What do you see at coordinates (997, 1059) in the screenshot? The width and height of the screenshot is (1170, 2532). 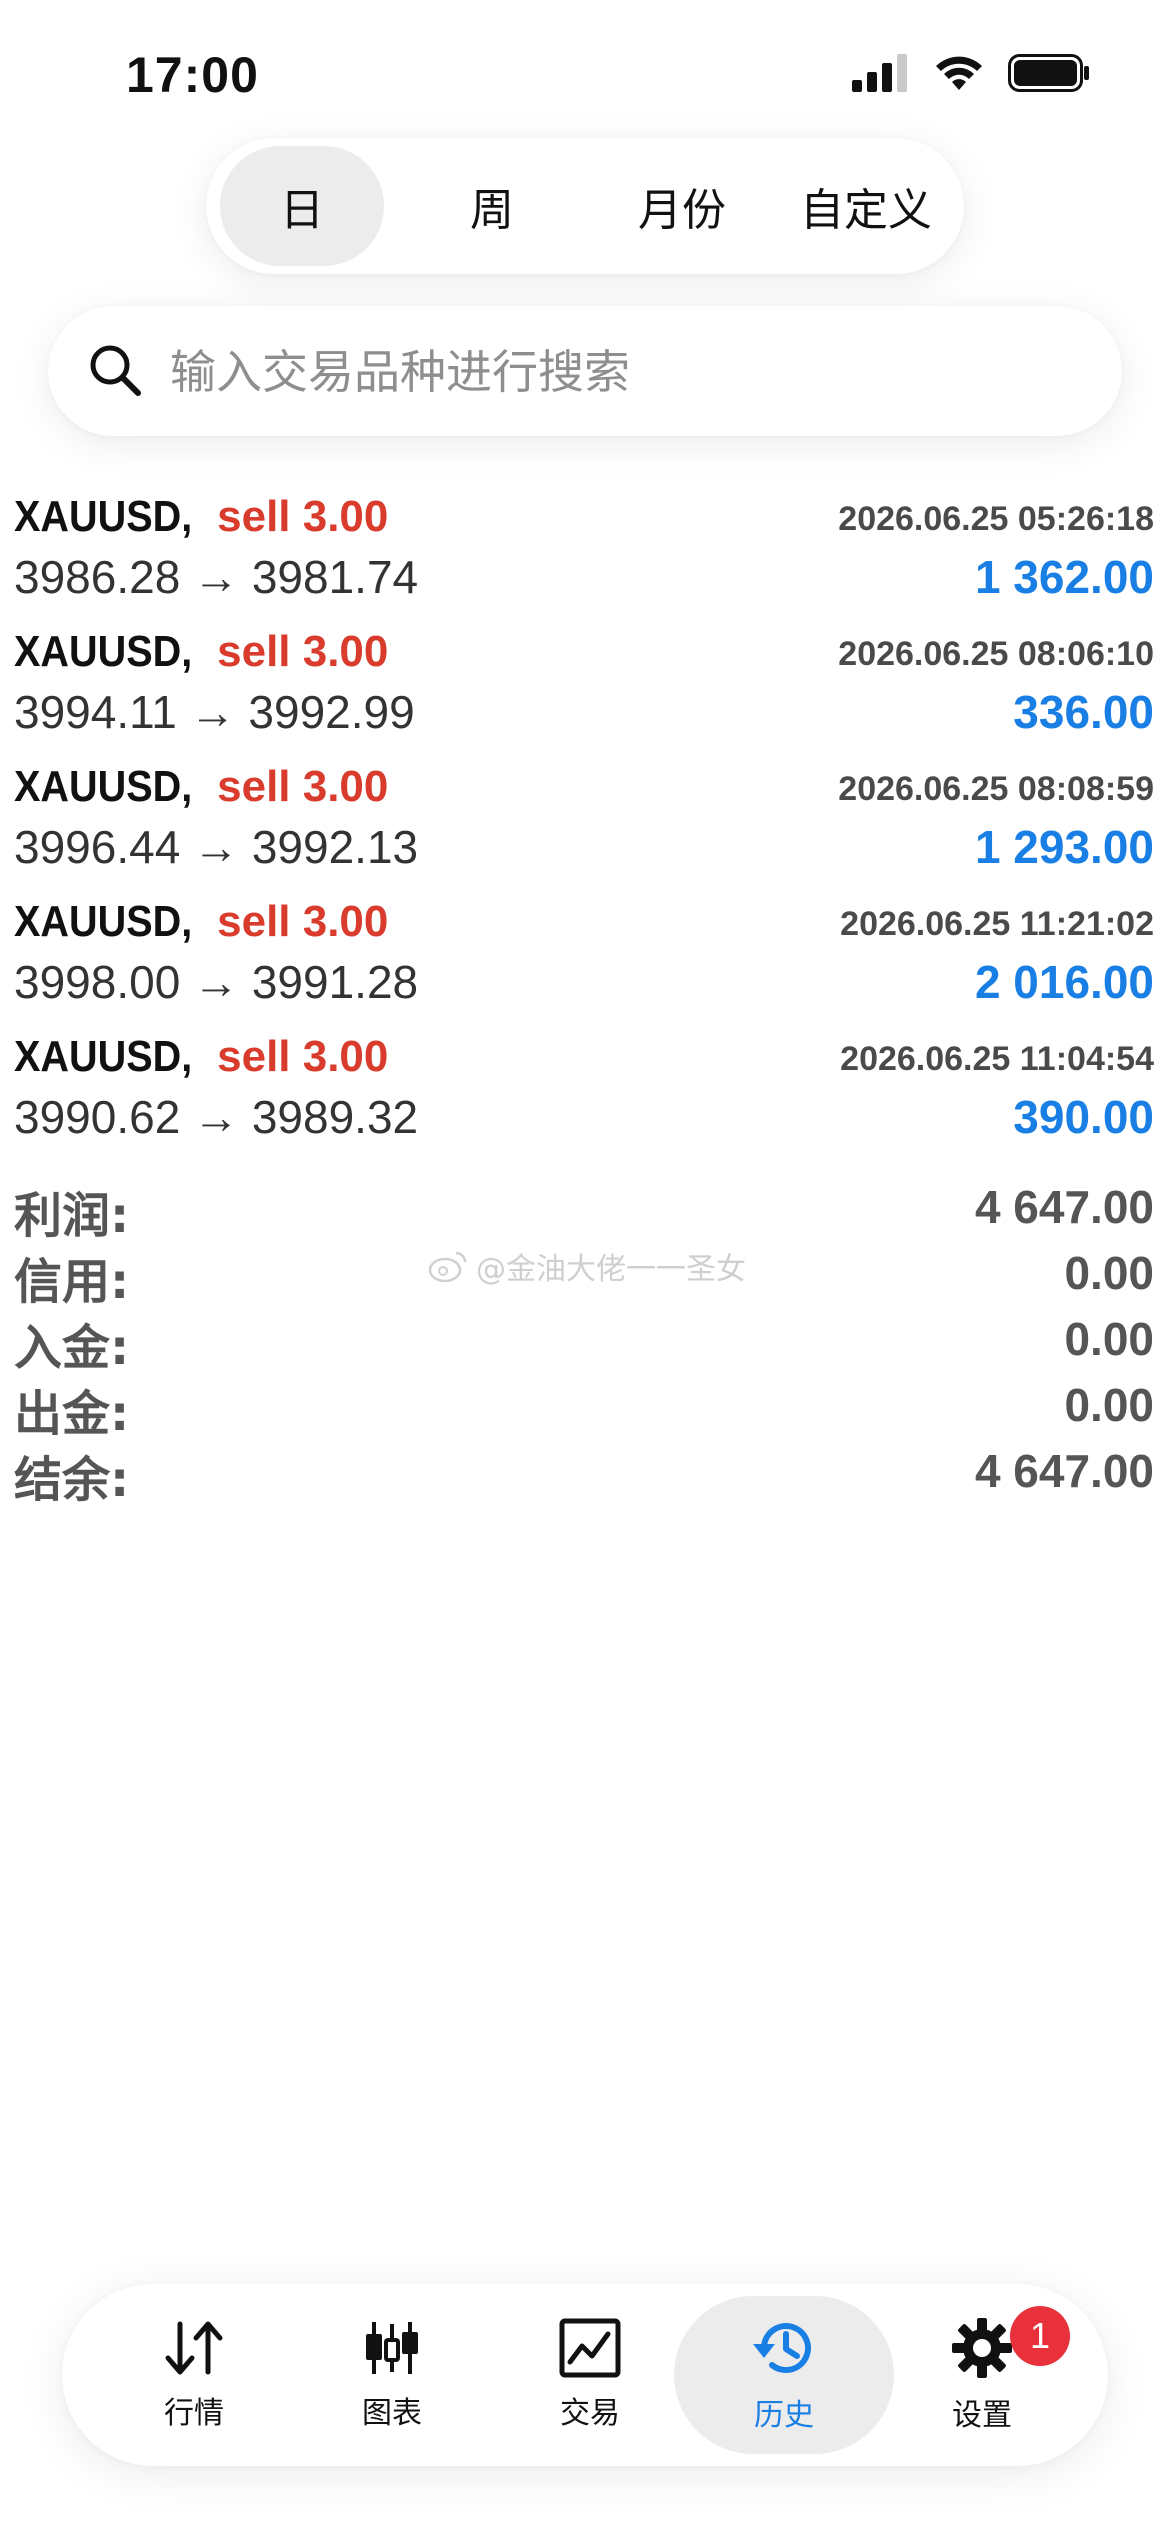 I see `deal-time: 2026.06.25 11:04:54` at bounding box center [997, 1059].